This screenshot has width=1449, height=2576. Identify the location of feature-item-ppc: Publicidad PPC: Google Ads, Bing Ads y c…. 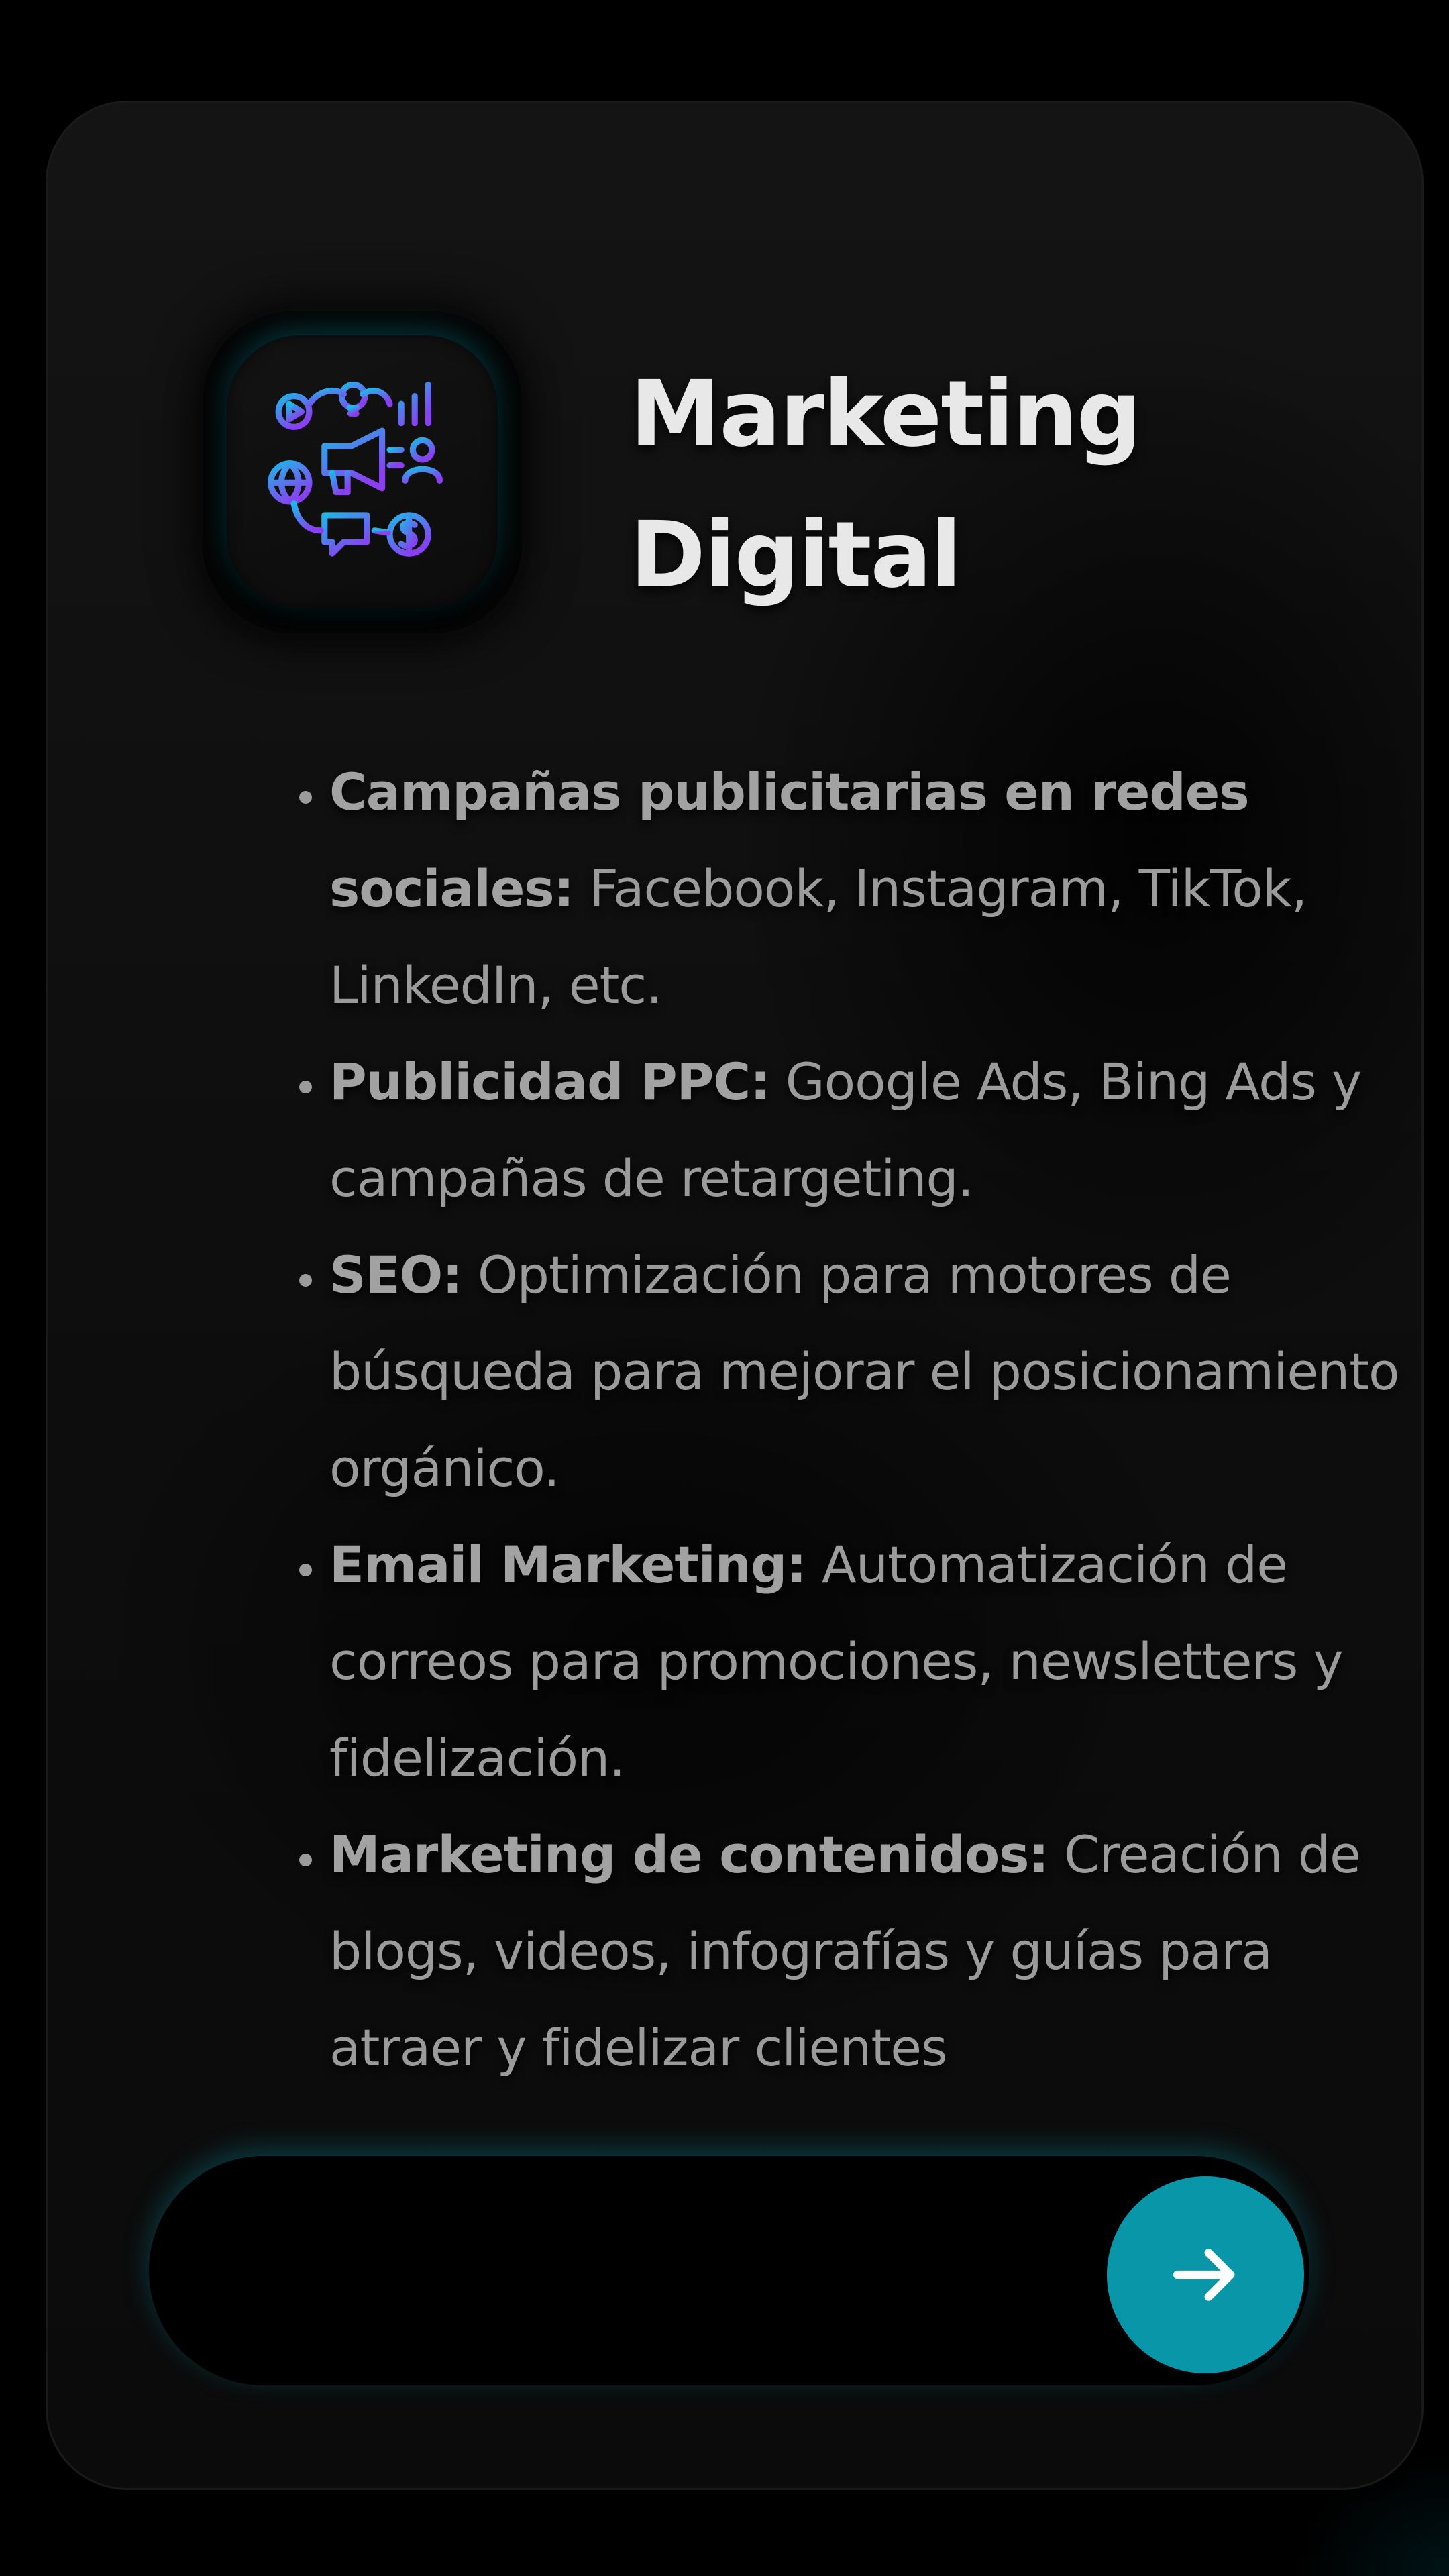
(866, 1130).